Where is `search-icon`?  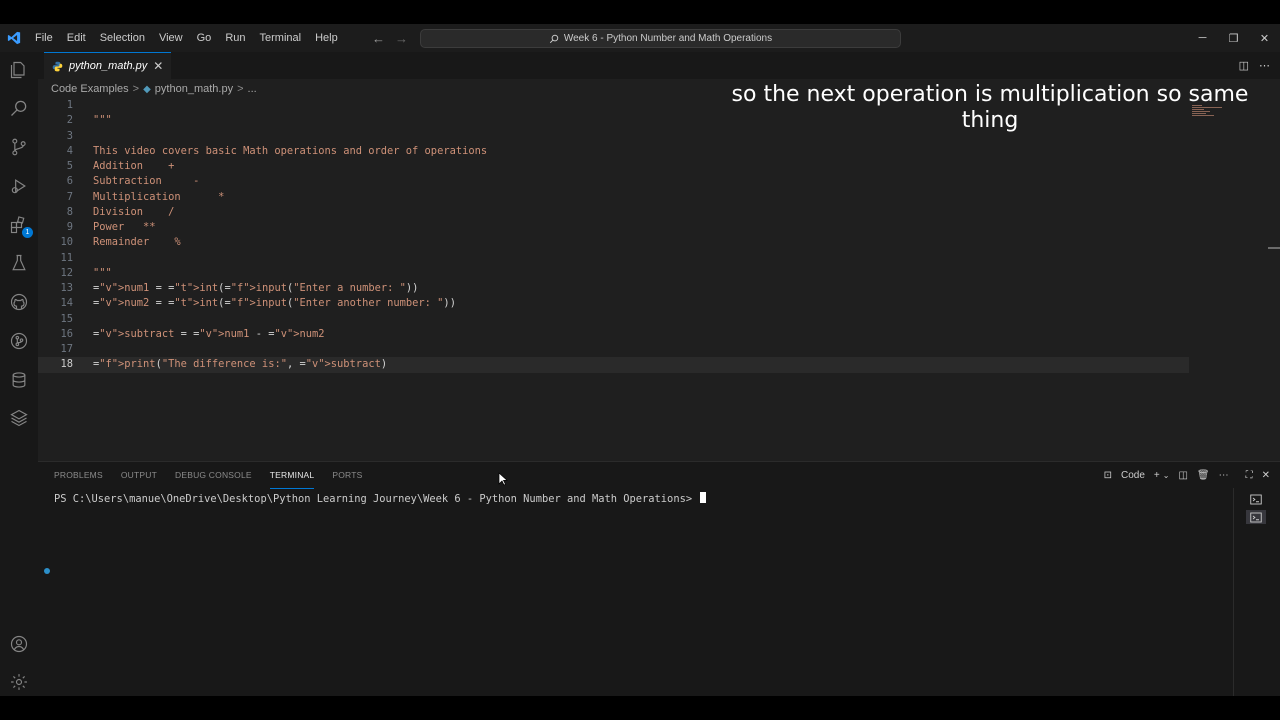 search-icon is located at coordinates (554, 38).